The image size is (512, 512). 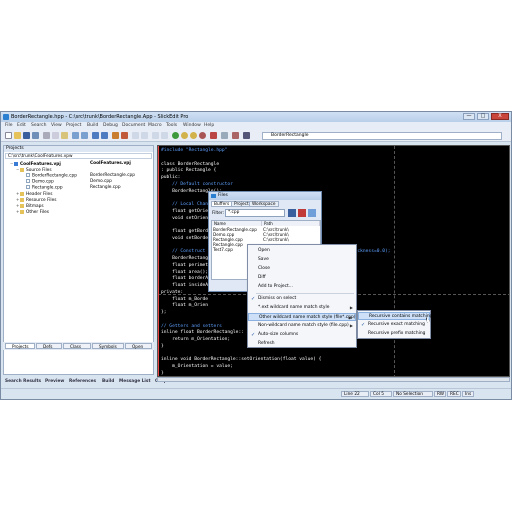 I want to click on step-icon, so click(x=184, y=135).